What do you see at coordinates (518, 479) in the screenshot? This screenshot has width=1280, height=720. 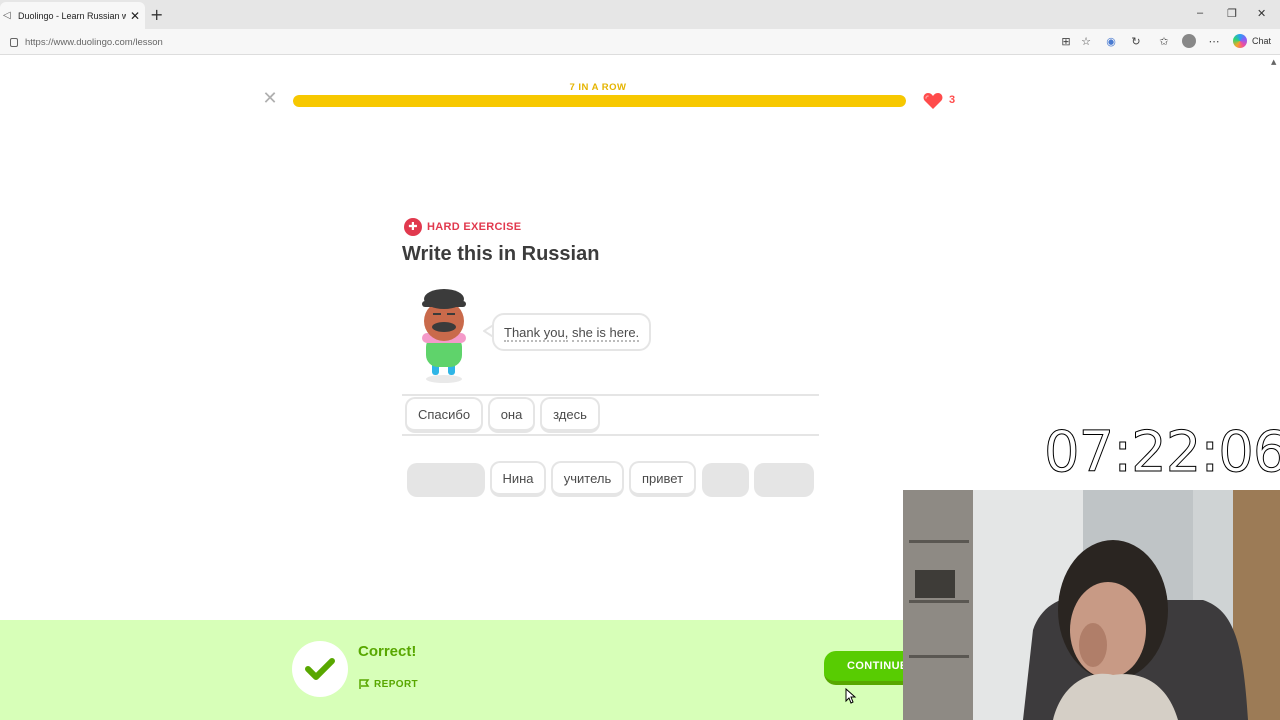 I see `word-bank-chip: Нина` at bounding box center [518, 479].